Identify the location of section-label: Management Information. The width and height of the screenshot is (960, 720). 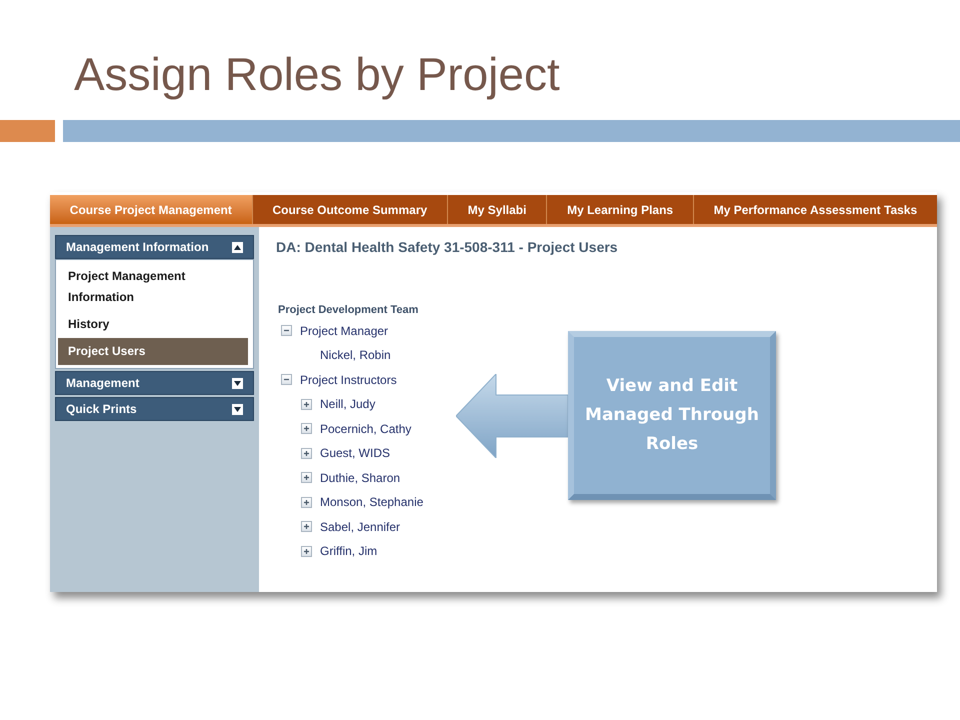
(137, 247).